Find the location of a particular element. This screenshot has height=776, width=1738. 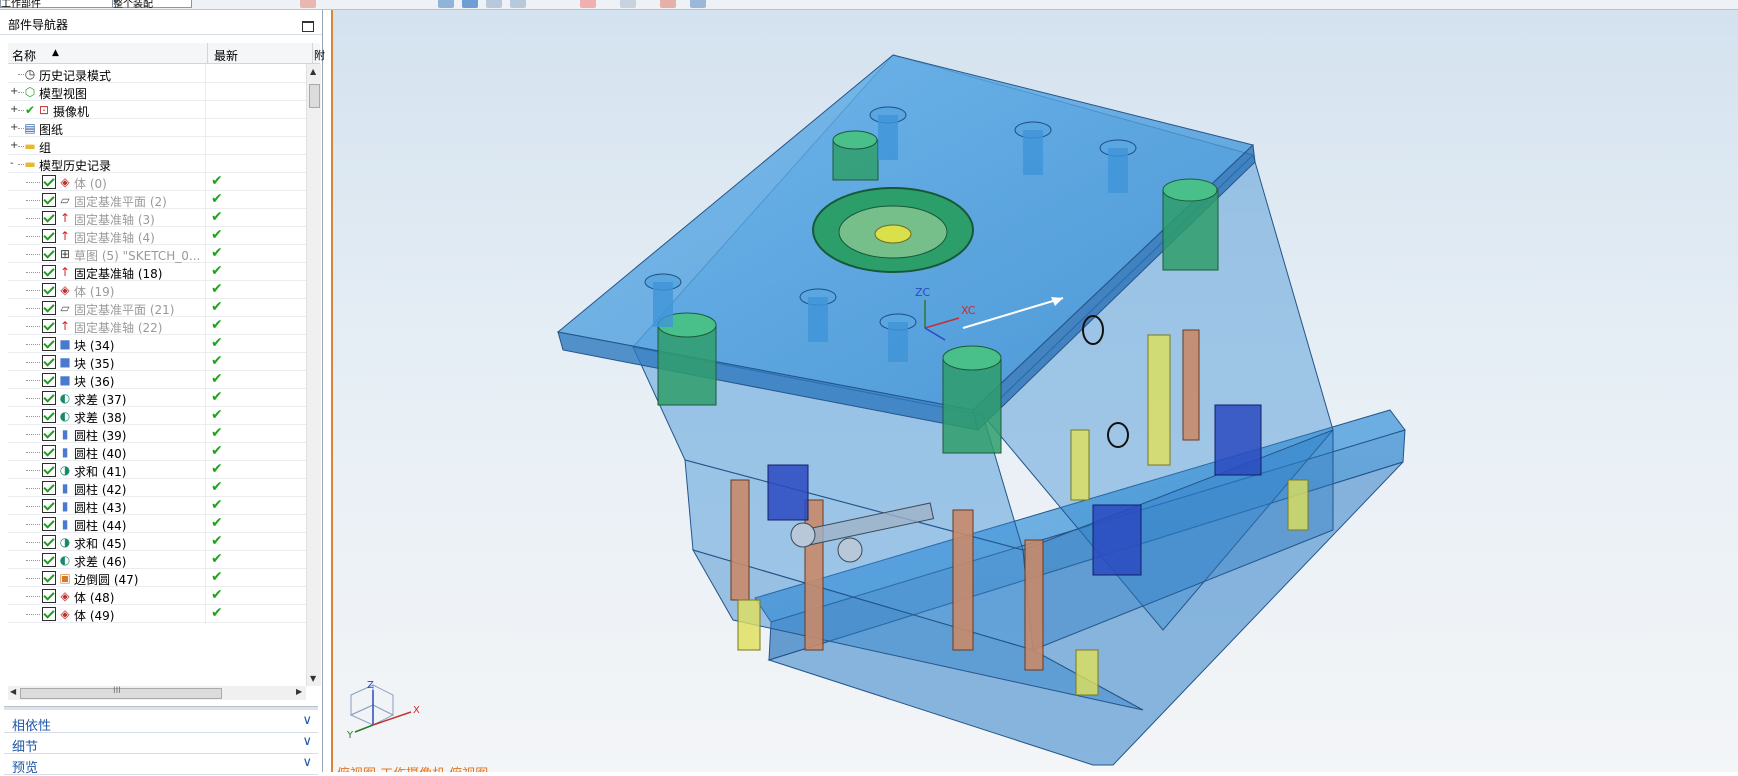

tree-node: ◐ 求差 (38) ✔ is located at coordinates (157, 416).